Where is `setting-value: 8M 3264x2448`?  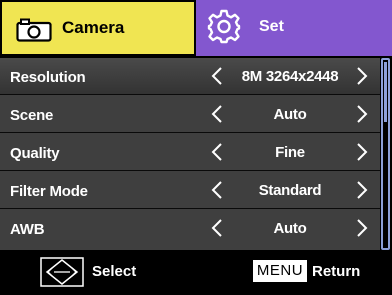
setting-value: 8M 3264x2448 is located at coordinates (290, 76).